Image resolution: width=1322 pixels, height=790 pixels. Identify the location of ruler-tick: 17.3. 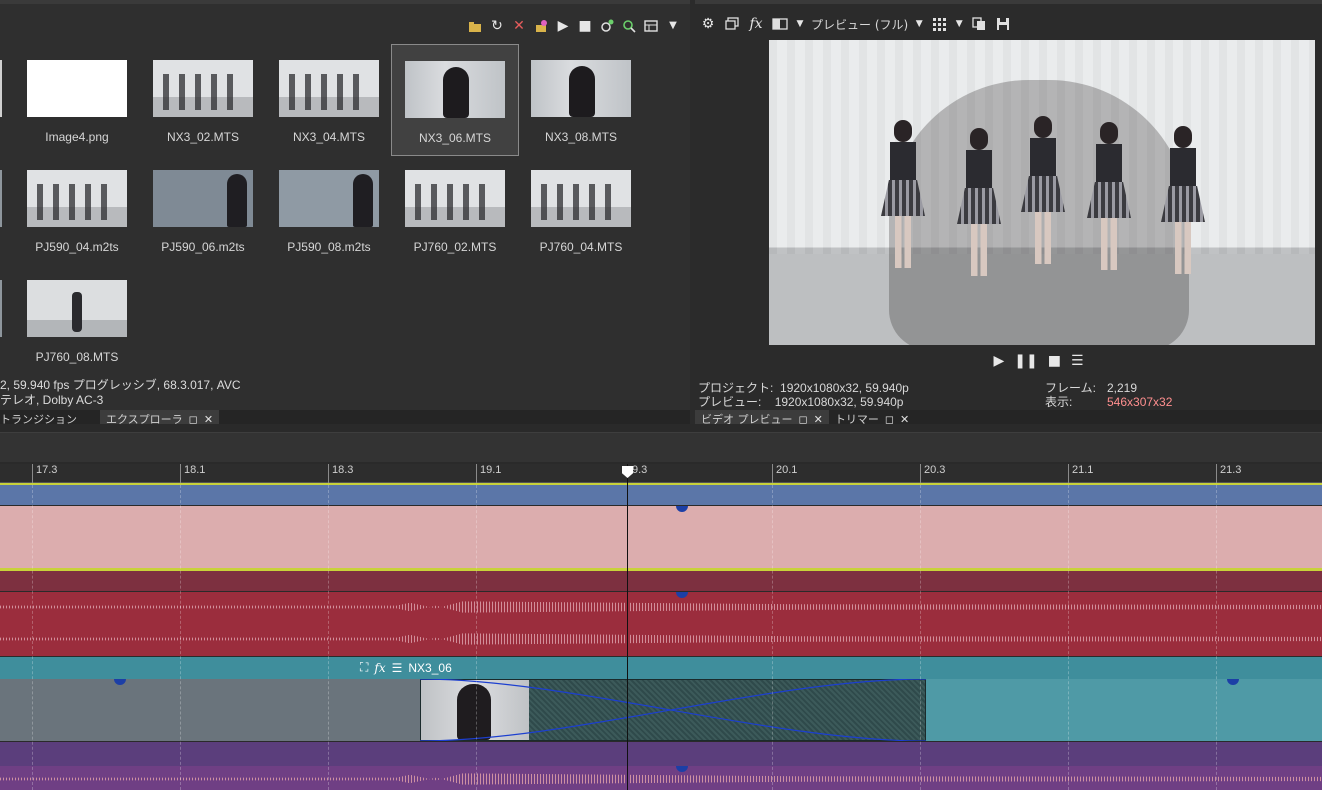
(44, 473).